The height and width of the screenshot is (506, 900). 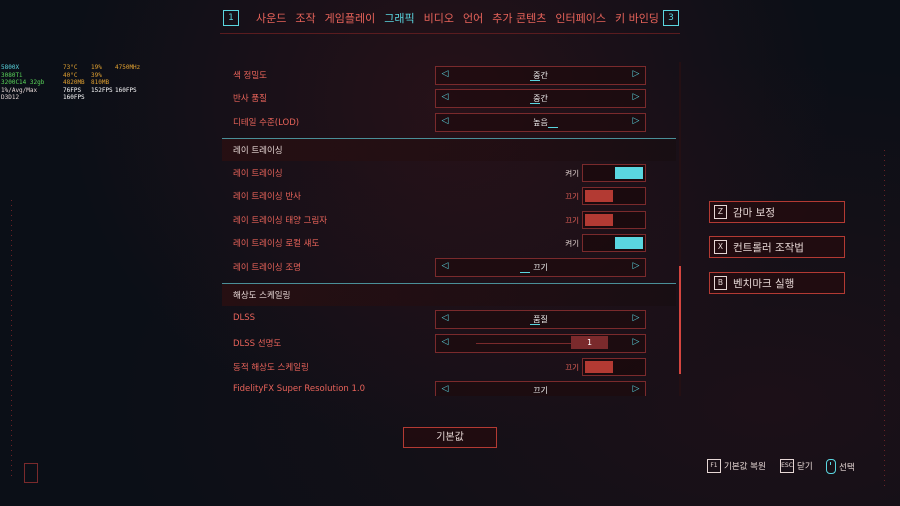 What do you see at coordinates (473, 18) in the screenshot?
I see `tab-language: 언어` at bounding box center [473, 18].